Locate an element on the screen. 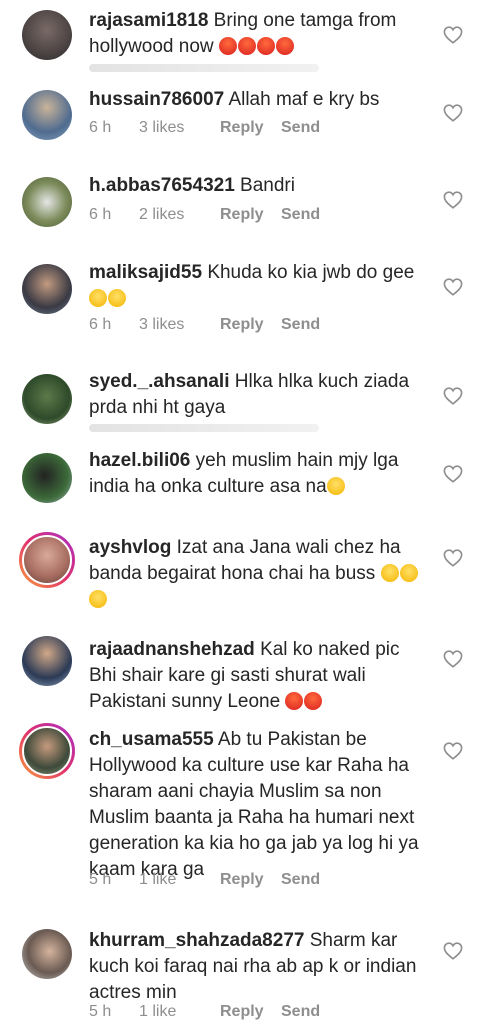  comment-body: Khuda ko kia jwb do gee is located at coordinates (311, 272).